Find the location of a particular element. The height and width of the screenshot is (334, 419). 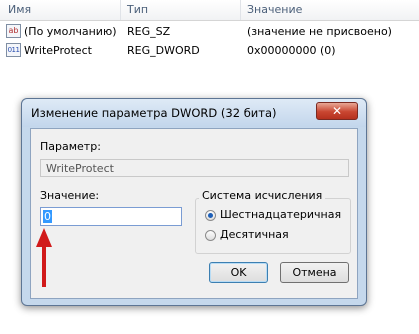

value-data: (значение не присвоено) is located at coordinates (319, 31).